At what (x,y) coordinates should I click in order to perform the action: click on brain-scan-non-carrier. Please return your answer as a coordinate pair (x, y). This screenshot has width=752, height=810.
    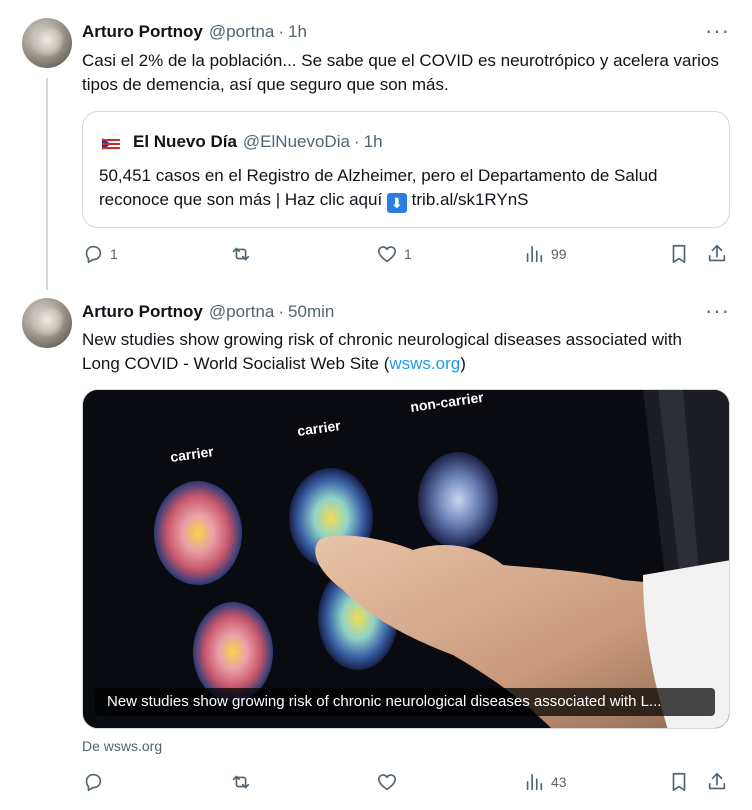
    Looking at the image, I should click on (458, 500).